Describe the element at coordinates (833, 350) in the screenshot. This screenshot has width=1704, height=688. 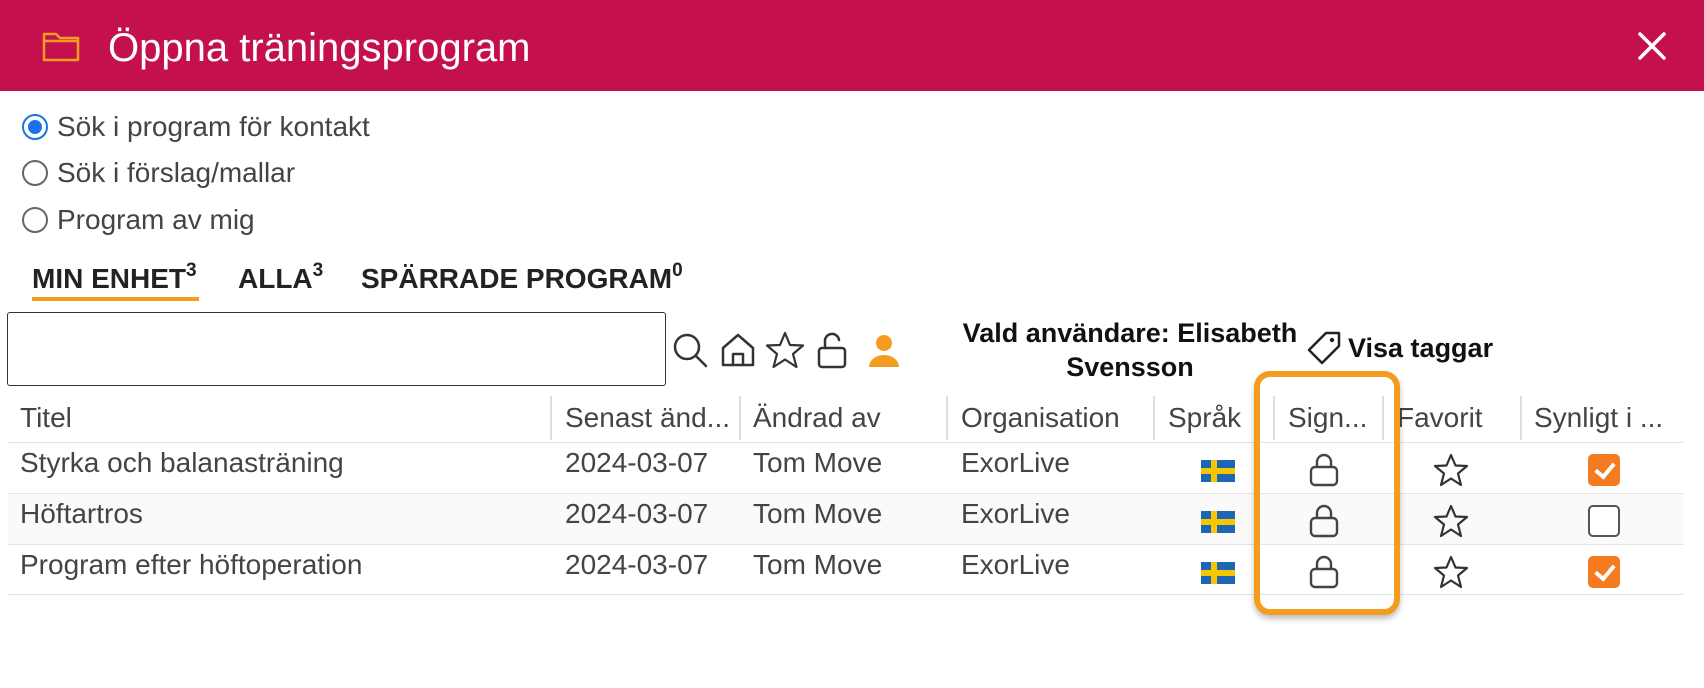
I see `unlock-icon` at that location.